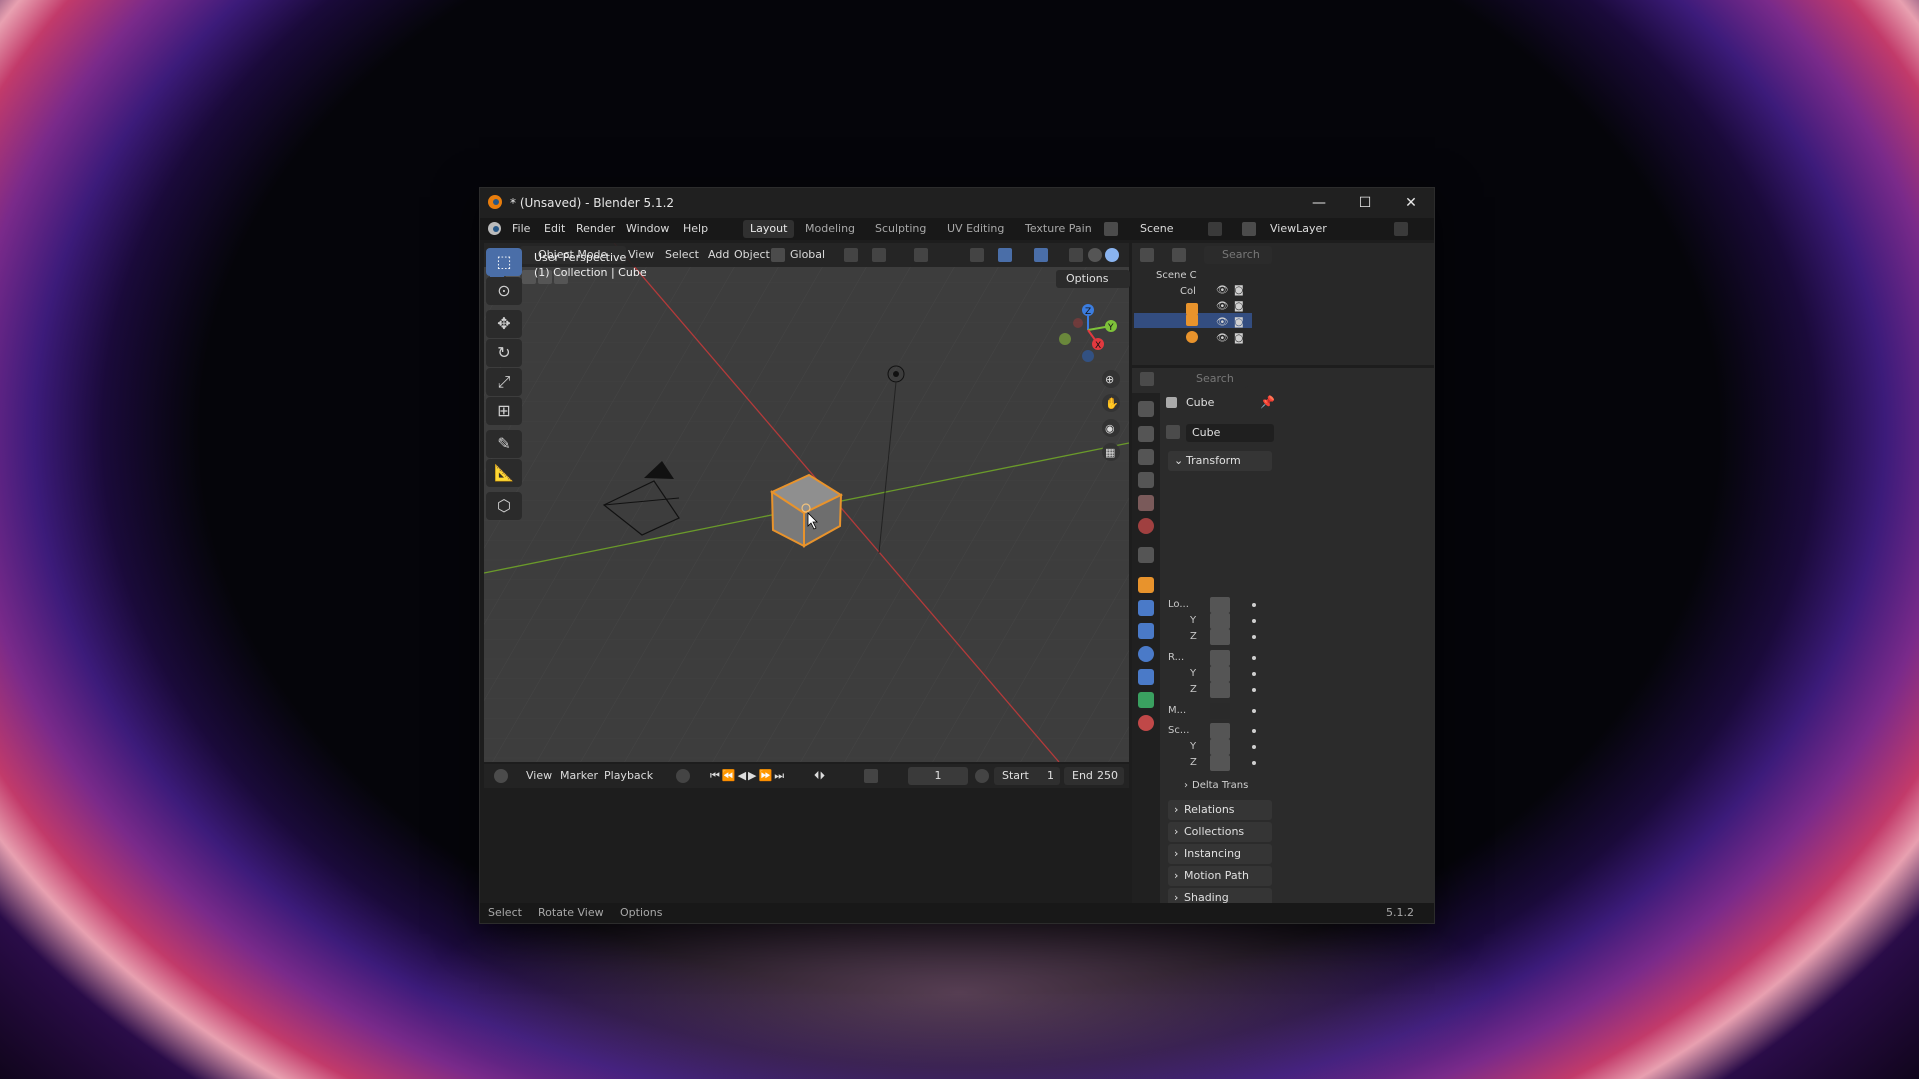  What do you see at coordinates (554, 228) in the screenshot?
I see `menu-edit: Edit` at bounding box center [554, 228].